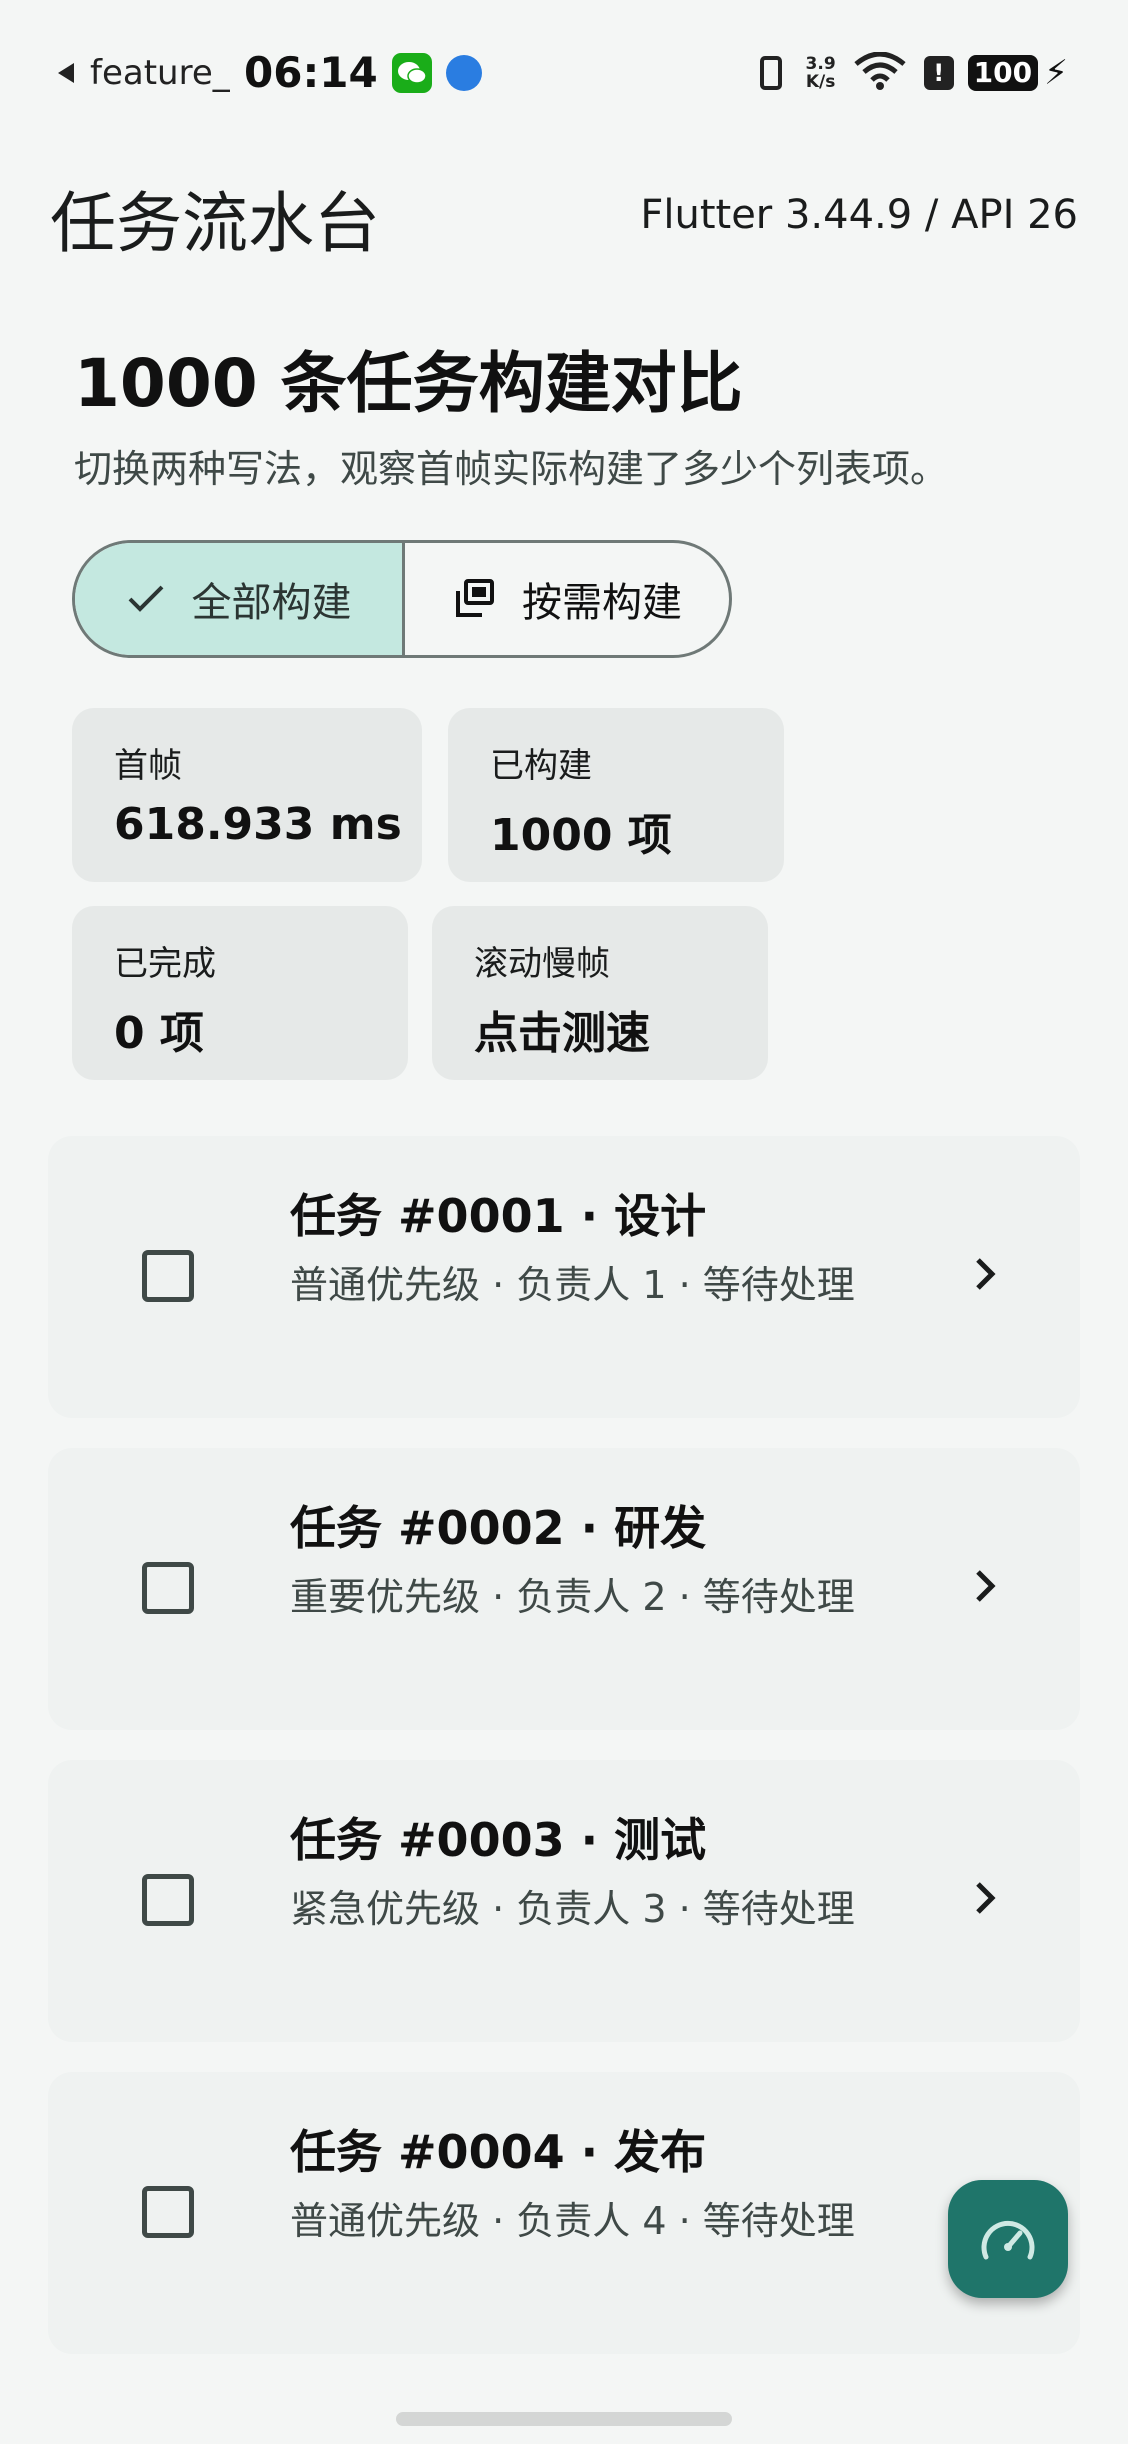  I want to click on vibrate-icon, so click(770, 73).